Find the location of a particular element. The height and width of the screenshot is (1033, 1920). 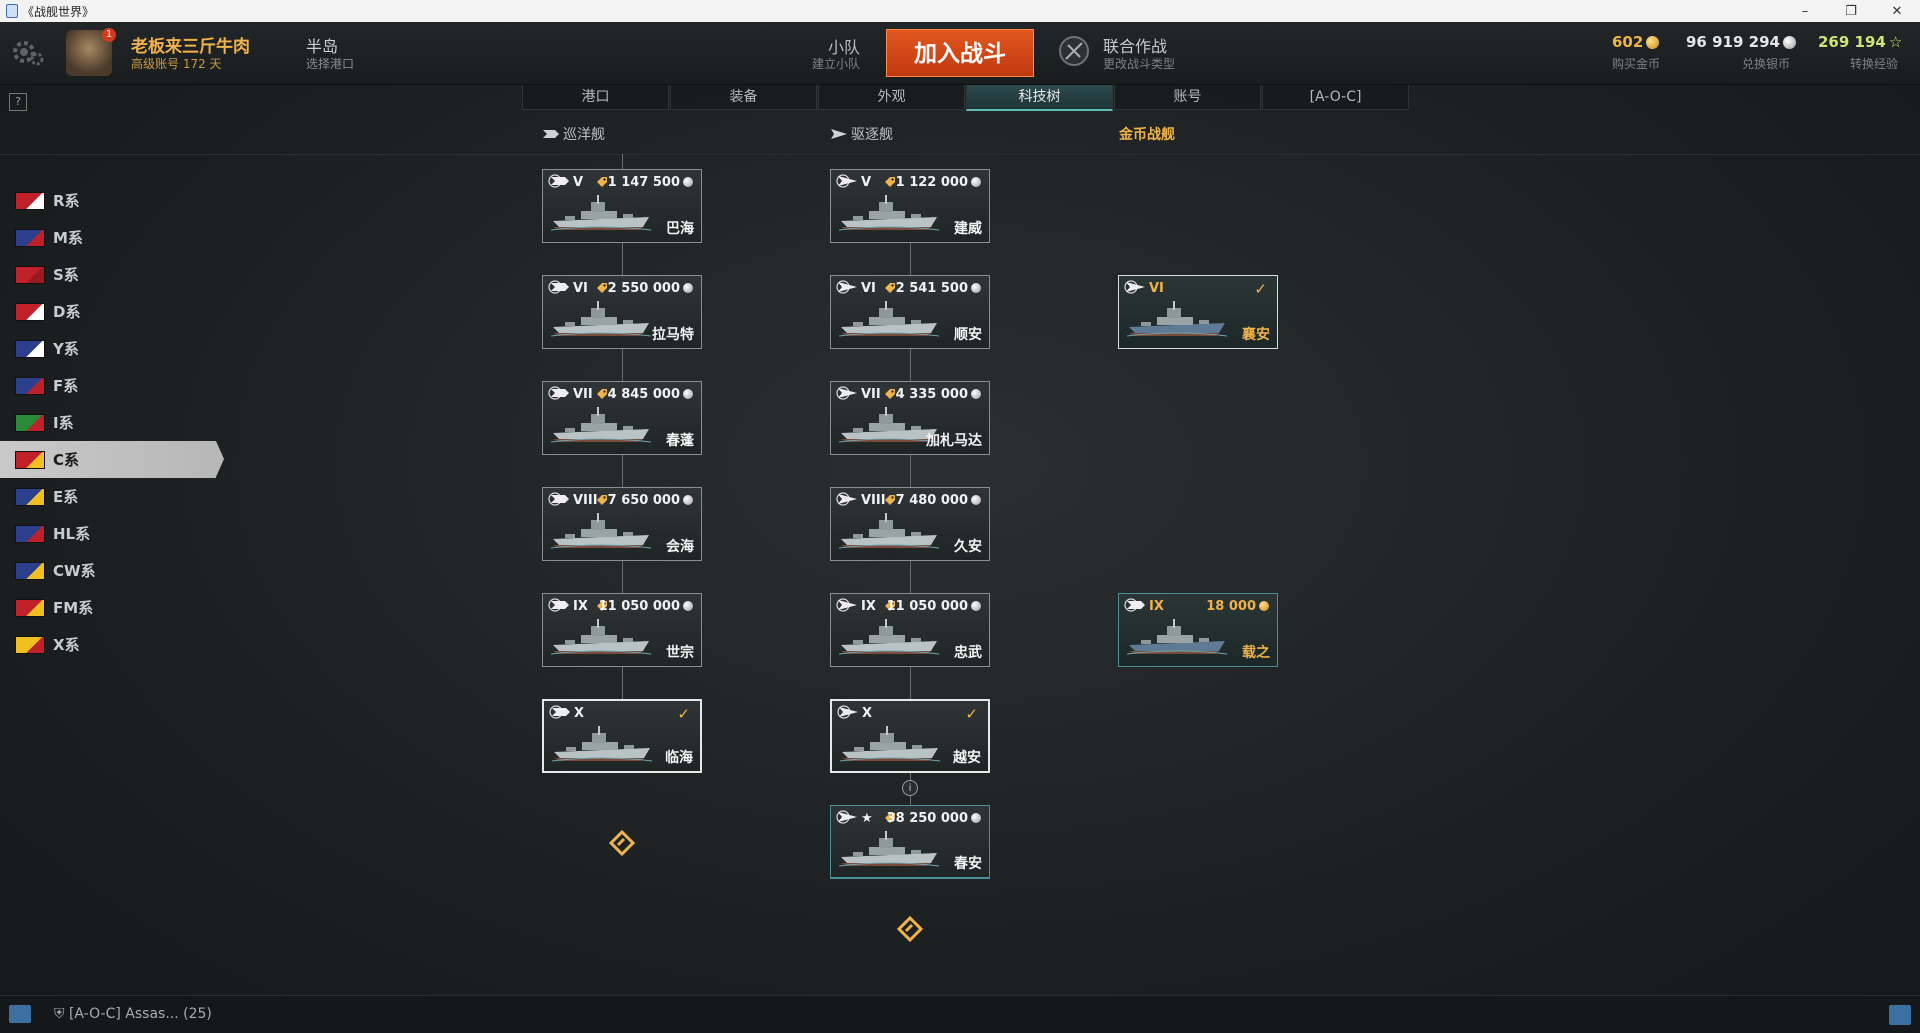

nation-item: X系 is located at coordinates (111, 644).